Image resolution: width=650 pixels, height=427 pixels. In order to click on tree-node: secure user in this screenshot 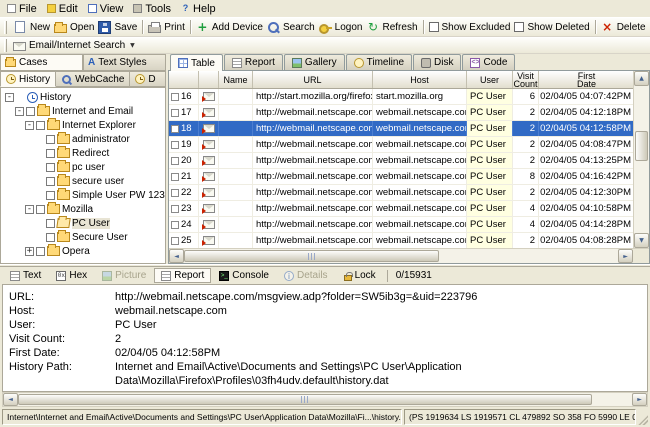, I will do `click(84, 181)`.